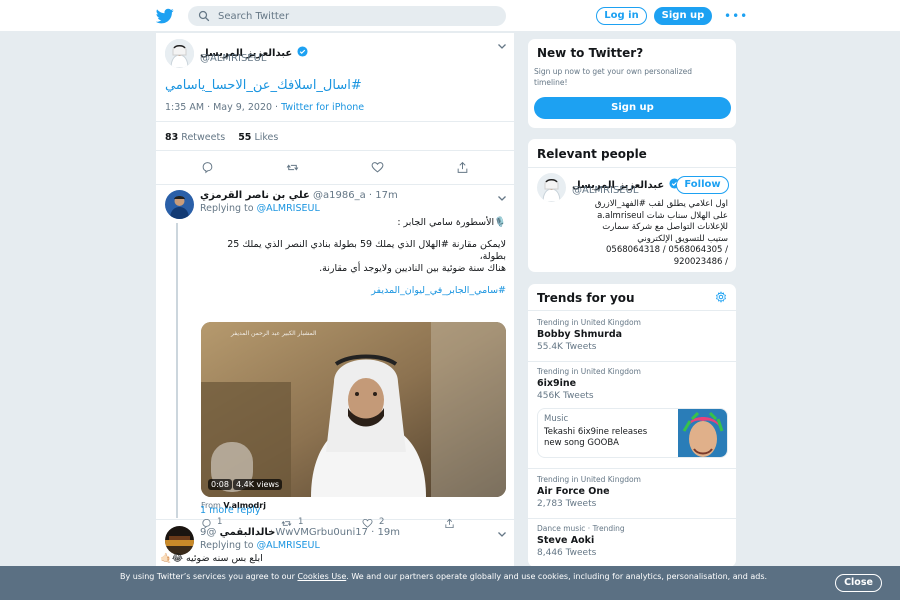  I want to click on trend-context: Dance music · Trending, so click(581, 528).